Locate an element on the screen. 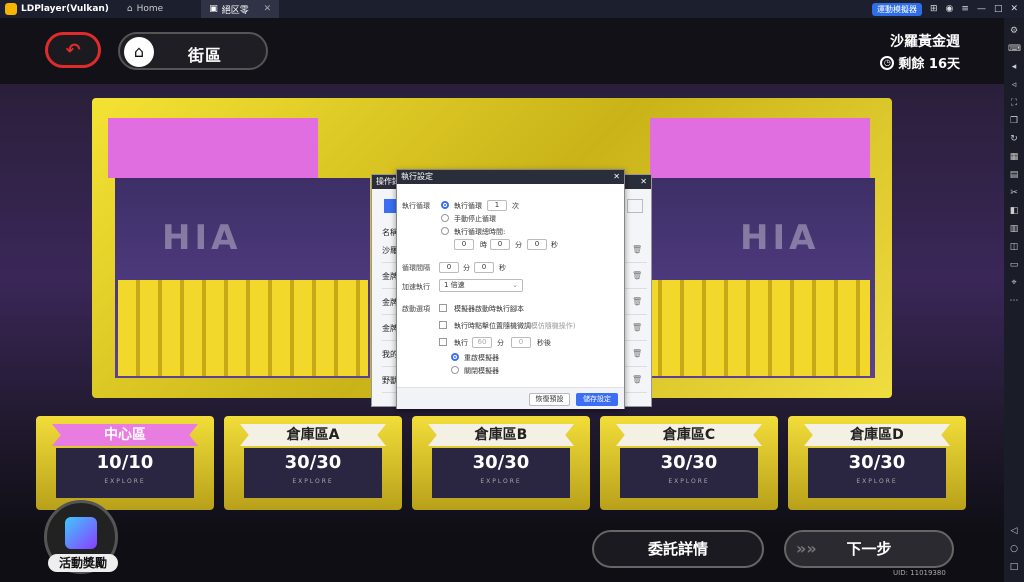 The width and height of the screenshot is (1024, 582). apk-icon: ▥ is located at coordinates (1014, 229).